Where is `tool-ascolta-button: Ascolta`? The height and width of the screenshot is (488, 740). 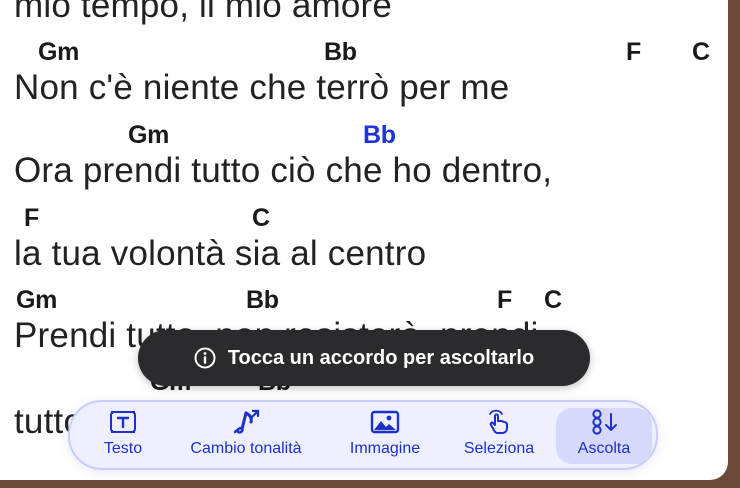
tool-ascolta-button: Ascolta is located at coordinates (604, 436).